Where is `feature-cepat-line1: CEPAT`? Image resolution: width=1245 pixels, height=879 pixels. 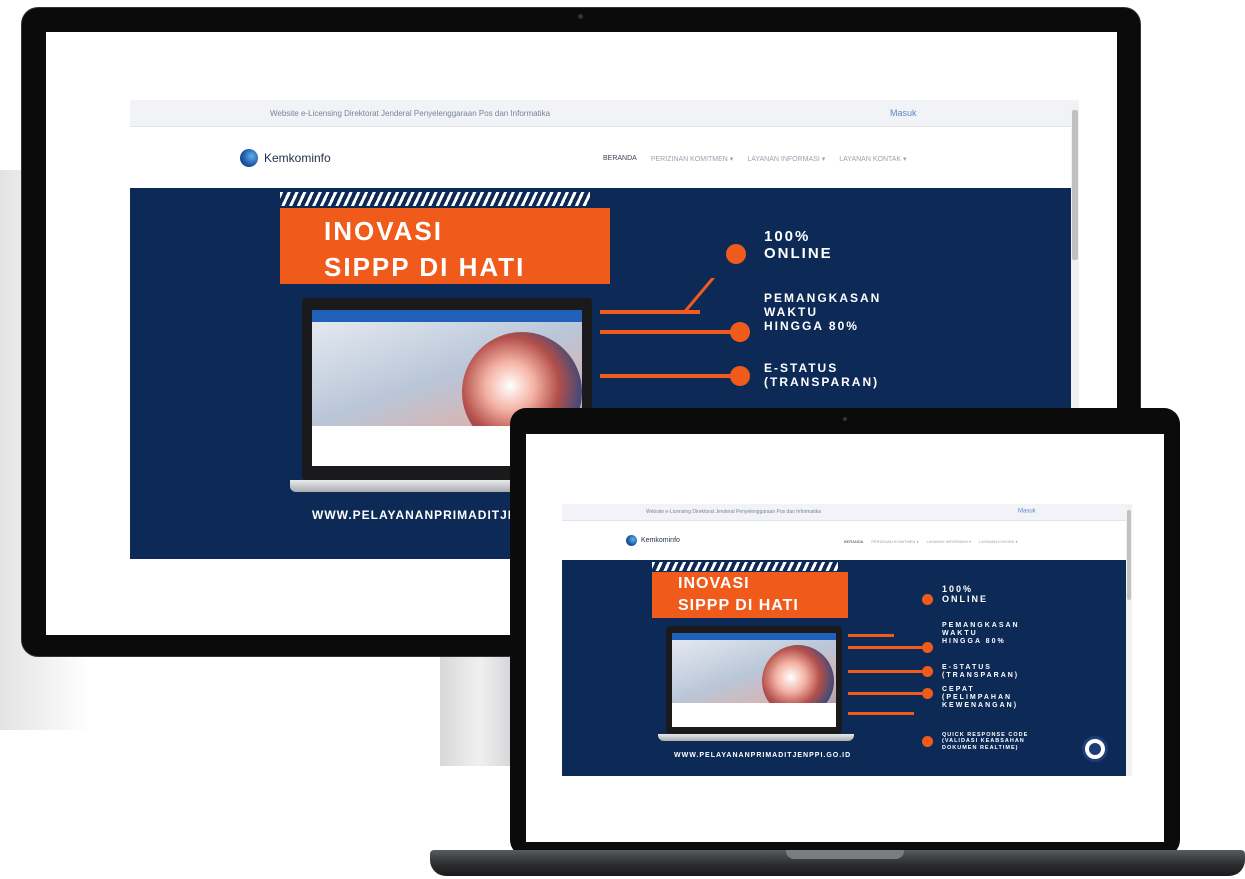
feature-cepat-line1: CEPAT is located at coordinates (958, 689).